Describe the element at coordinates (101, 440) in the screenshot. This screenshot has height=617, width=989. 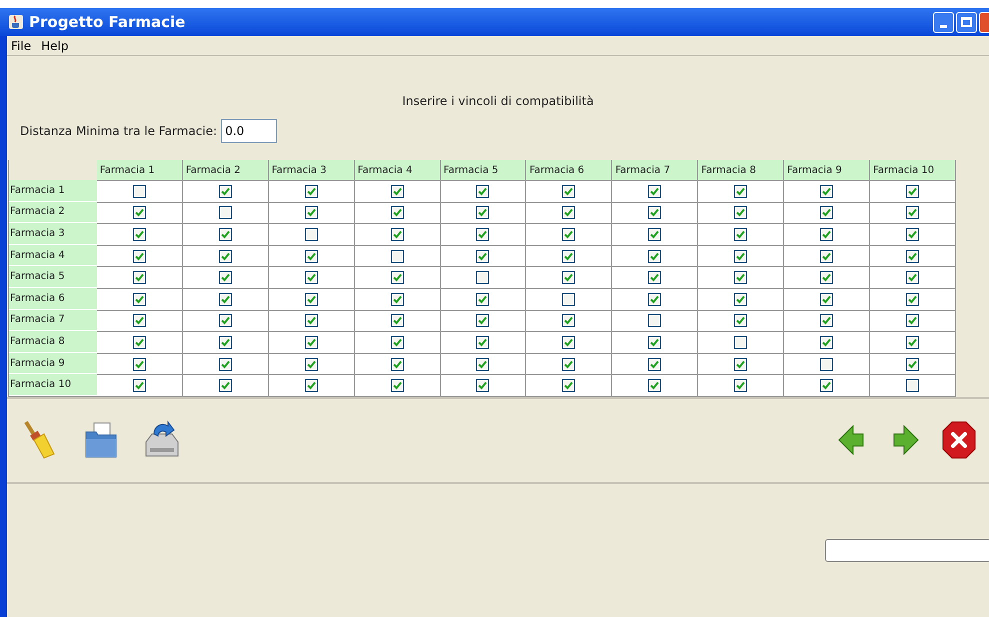
I see `folder-icon` at that location.